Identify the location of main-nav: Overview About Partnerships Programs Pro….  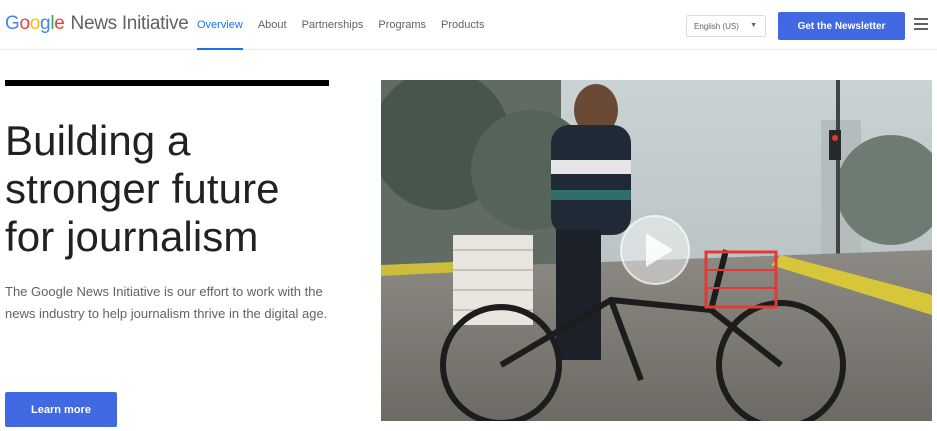
(348, 25).